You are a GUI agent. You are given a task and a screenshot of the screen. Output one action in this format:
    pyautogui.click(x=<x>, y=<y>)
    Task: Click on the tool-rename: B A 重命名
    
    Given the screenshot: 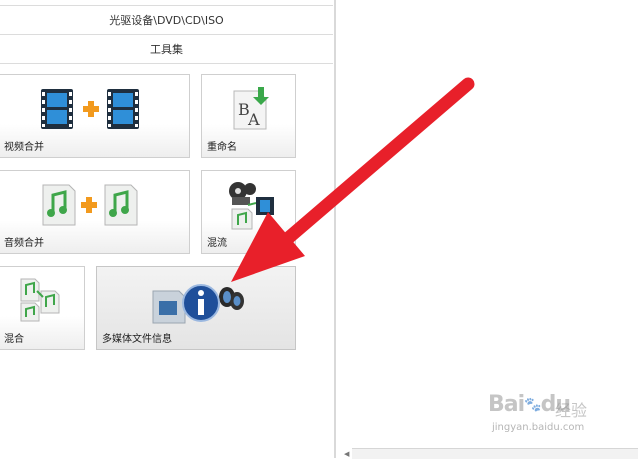 What is the action you would take?
    pyautogui.click(x=248, y=116)
    